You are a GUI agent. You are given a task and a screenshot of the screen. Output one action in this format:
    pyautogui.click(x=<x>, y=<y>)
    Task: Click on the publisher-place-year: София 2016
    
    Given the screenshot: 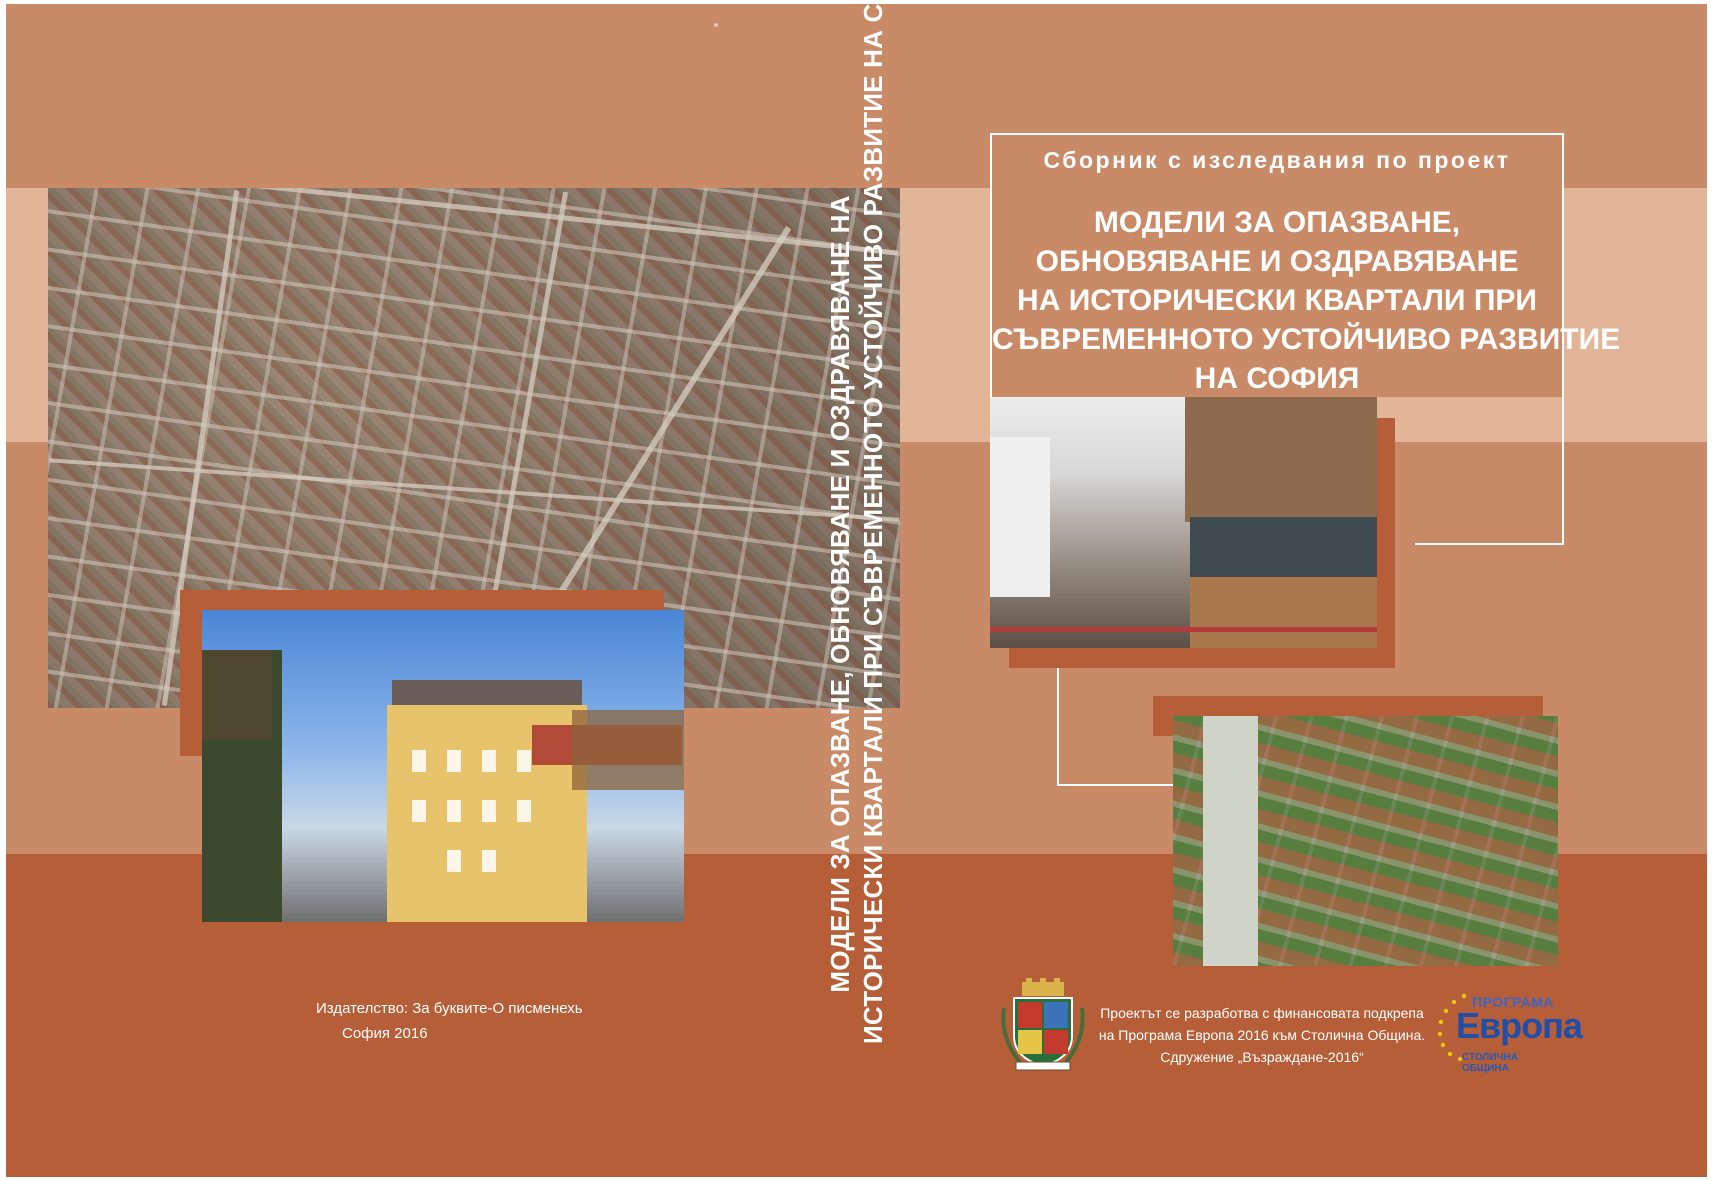 What is the action you would take?
    pyautogui.click(x=385, y=1033)
    